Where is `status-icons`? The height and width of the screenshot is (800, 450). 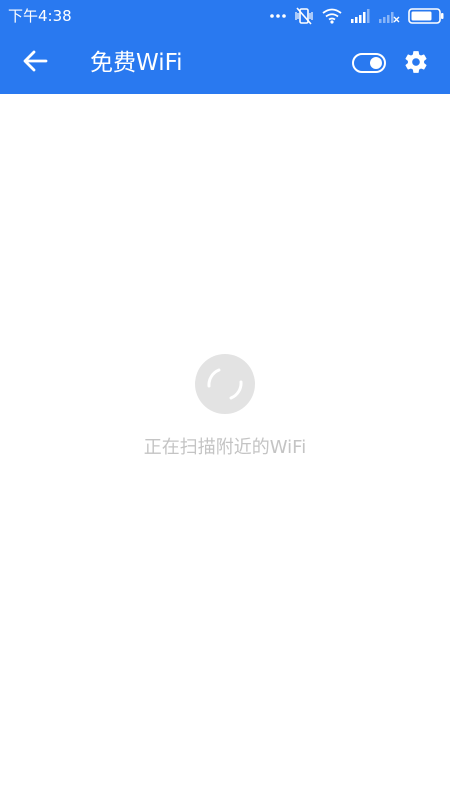 status-icons is located at coordinates (357, 16).